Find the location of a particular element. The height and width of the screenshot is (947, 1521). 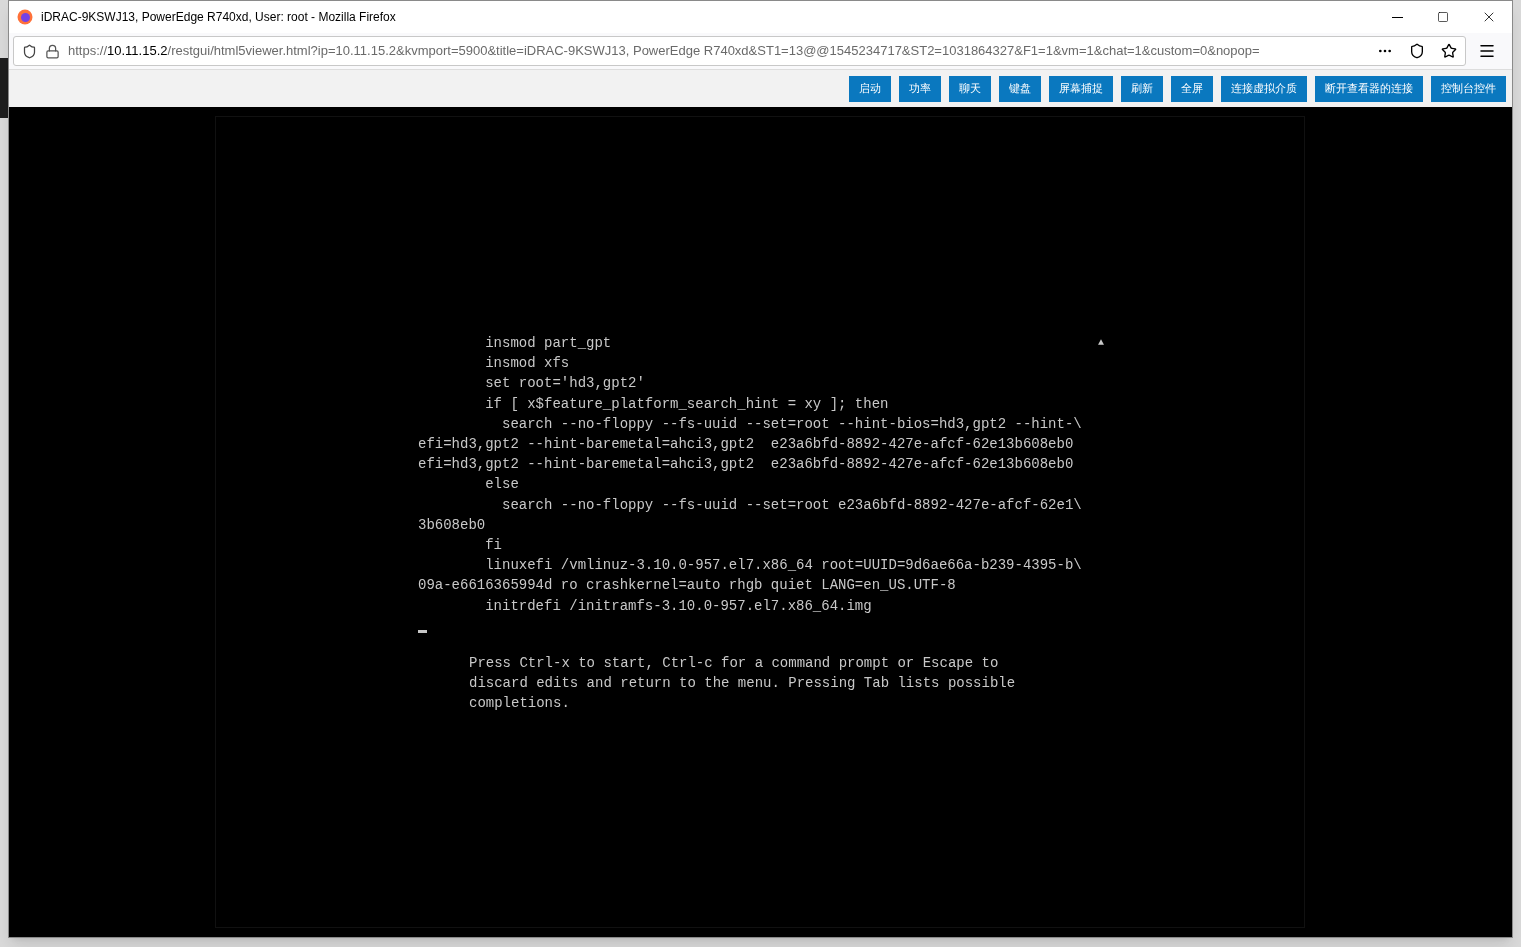

toolbar-button: 断开查看器的连接 is located at coordinates (1369, 88).